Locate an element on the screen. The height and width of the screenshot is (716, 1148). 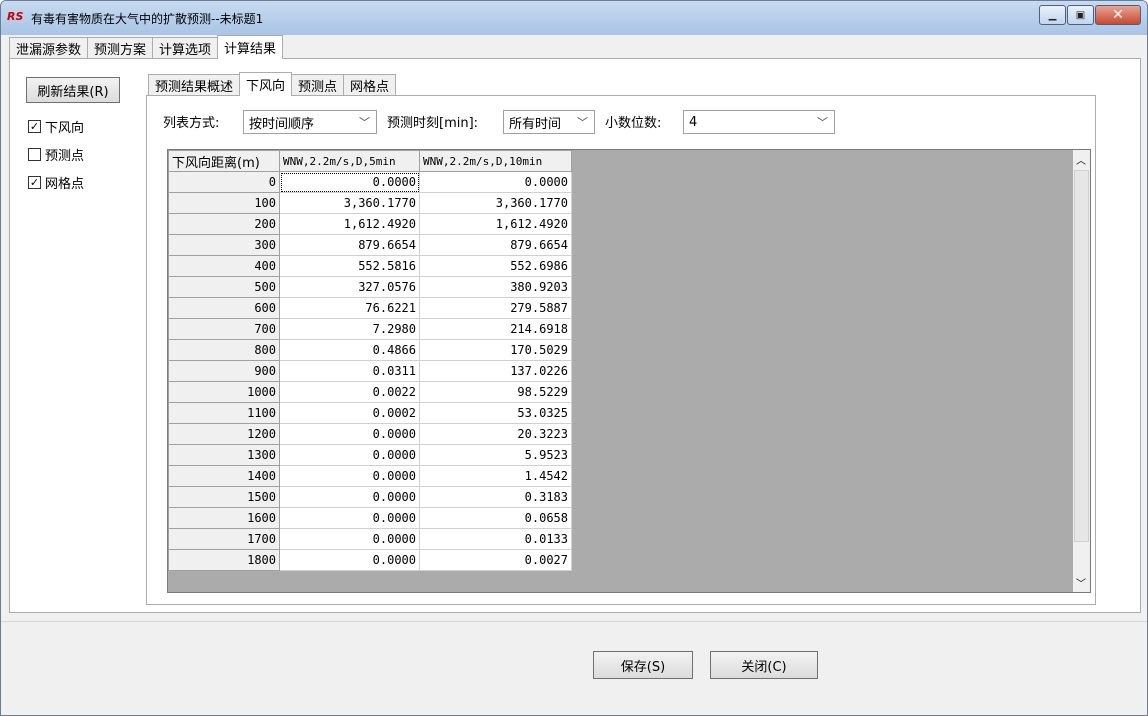
table-row: 300 879.6654 879.6654 is located at coordinates (370, 245).